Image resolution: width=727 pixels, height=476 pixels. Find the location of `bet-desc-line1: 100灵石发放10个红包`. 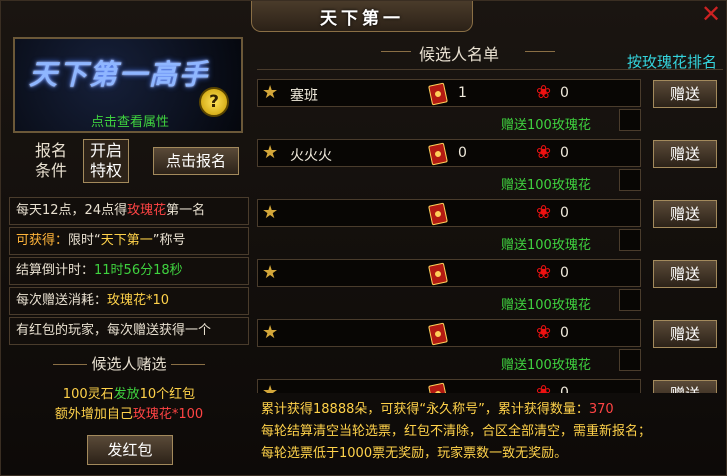

bet-desc-line1: 100灵石发放10个红包 is located at coordinates (129, 392).